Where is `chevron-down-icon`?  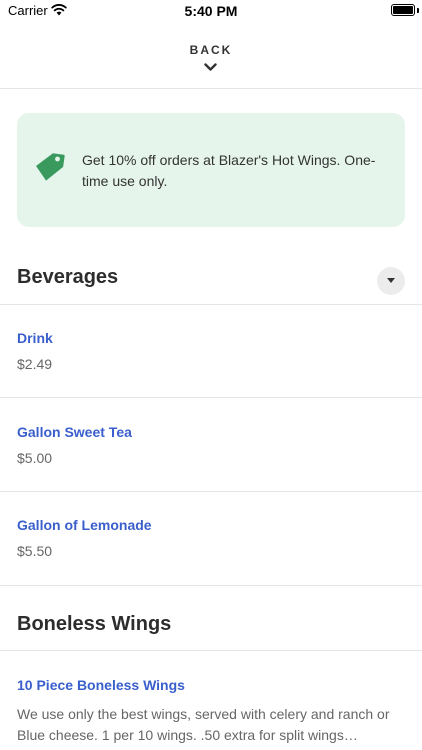
chevron-down-icon is located at coordinates (210, 67).